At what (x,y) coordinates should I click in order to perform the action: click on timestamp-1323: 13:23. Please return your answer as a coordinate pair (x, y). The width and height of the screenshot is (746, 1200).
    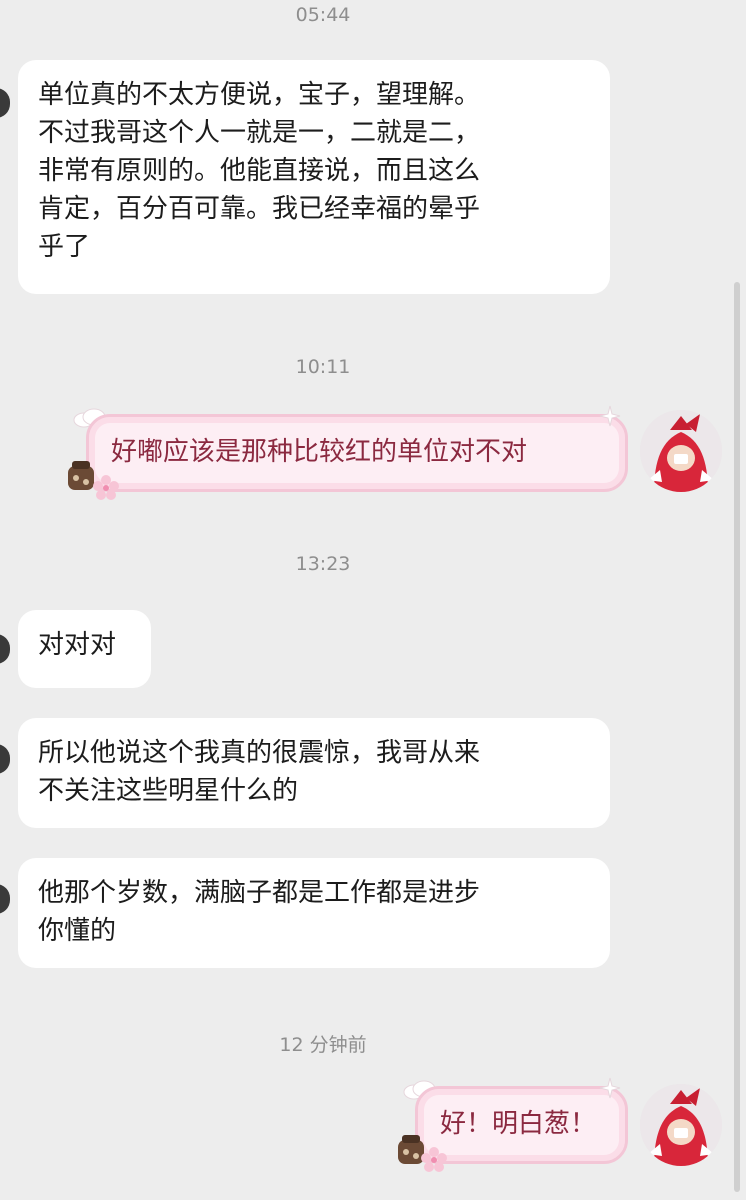
    Looking at the image, I should click on (323, 564).